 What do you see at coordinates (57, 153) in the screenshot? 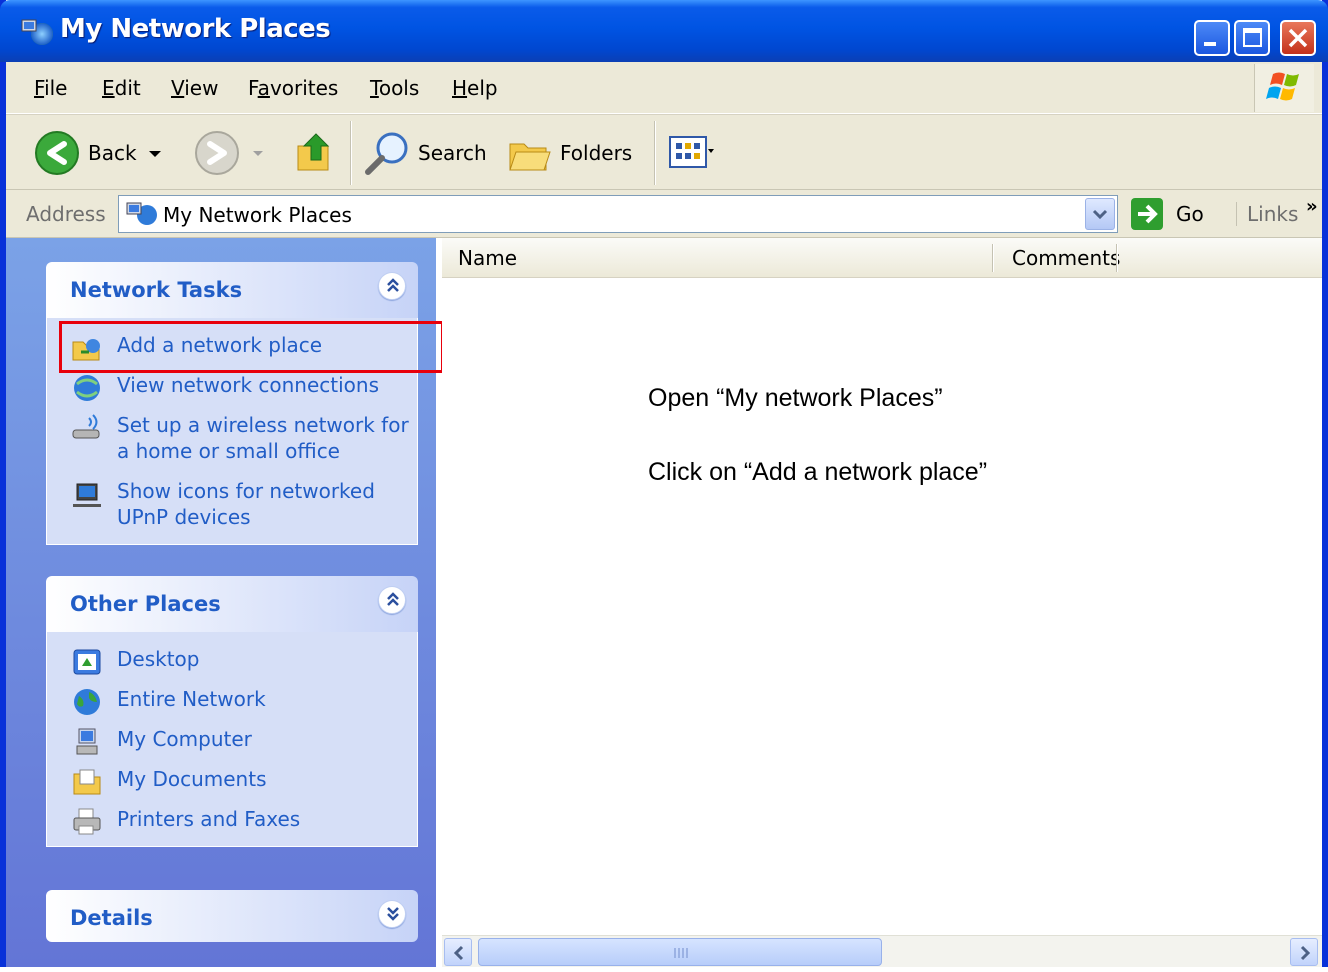
I see `back-arrow-icon` at bounding box center [57, 153].